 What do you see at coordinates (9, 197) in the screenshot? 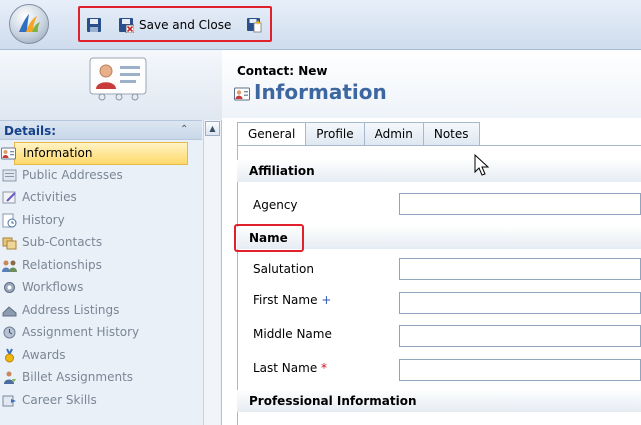
I see `activities-icon` at bounding box center [9, 197].